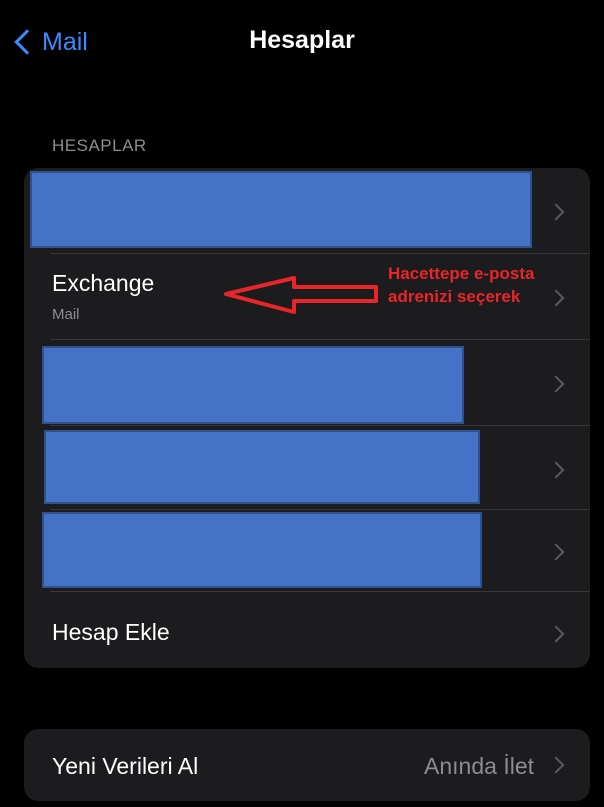 This screenshot has width=604, height=807. What do you see at coordinates (301, 295) in the screenshot?
I see `arrow-left-icon` at bounding box center [301, 295].